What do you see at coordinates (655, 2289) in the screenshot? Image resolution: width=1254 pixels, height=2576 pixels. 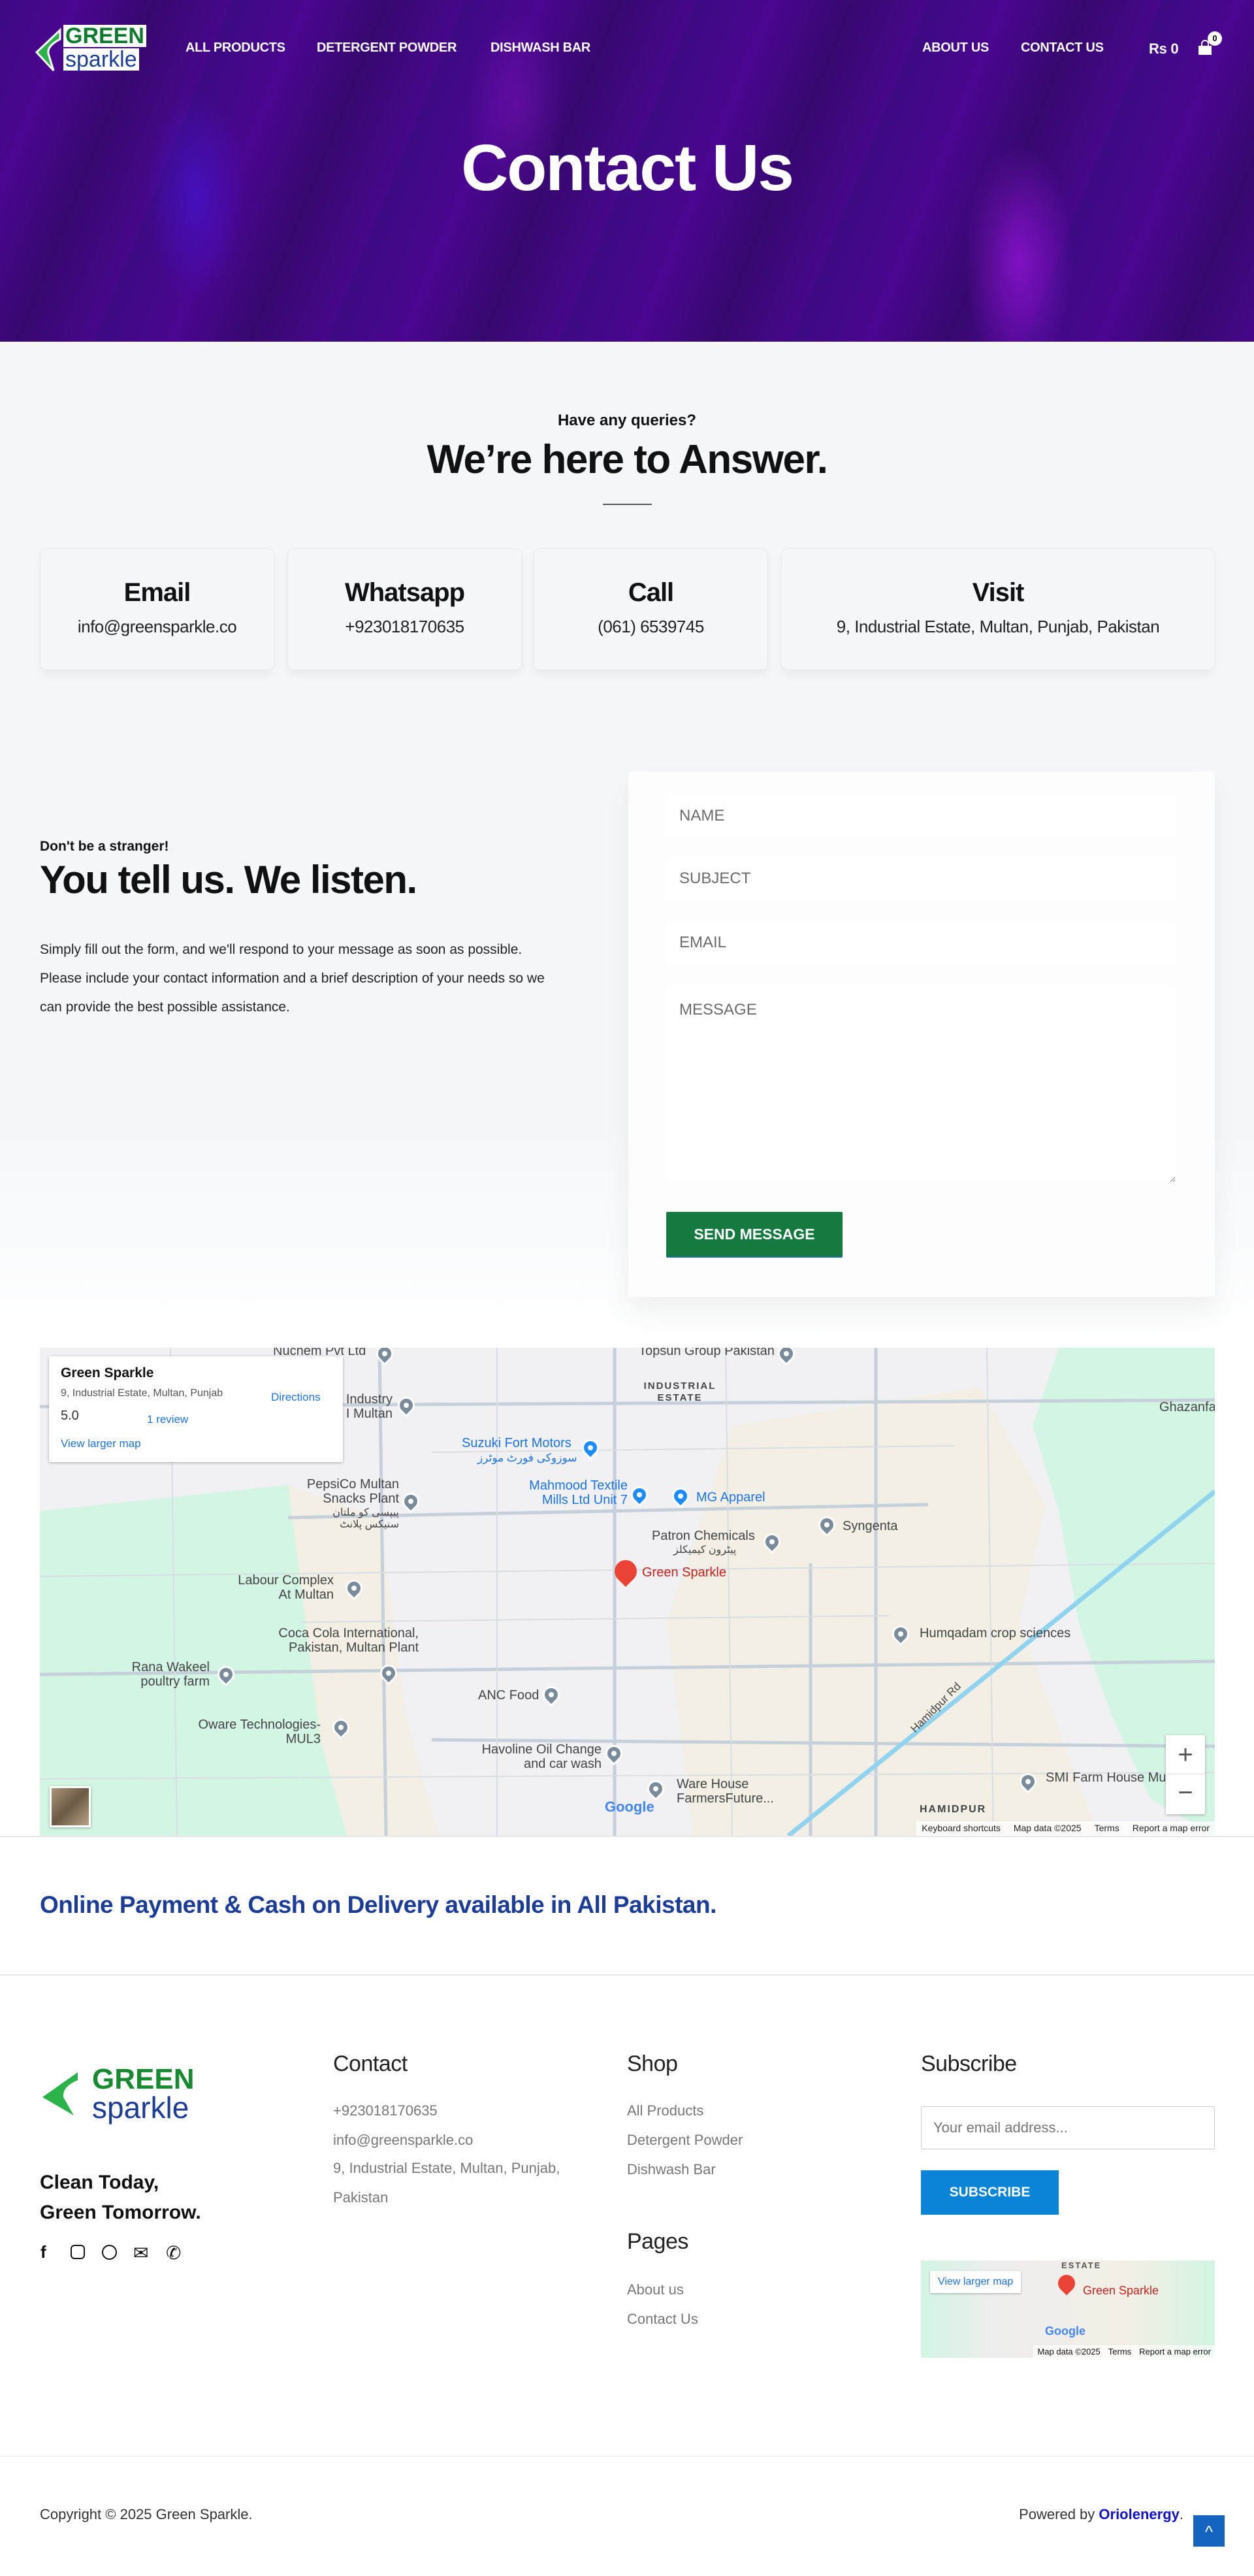 I see `footer-link-about-us: About us` at bounding box center [655, 2289].